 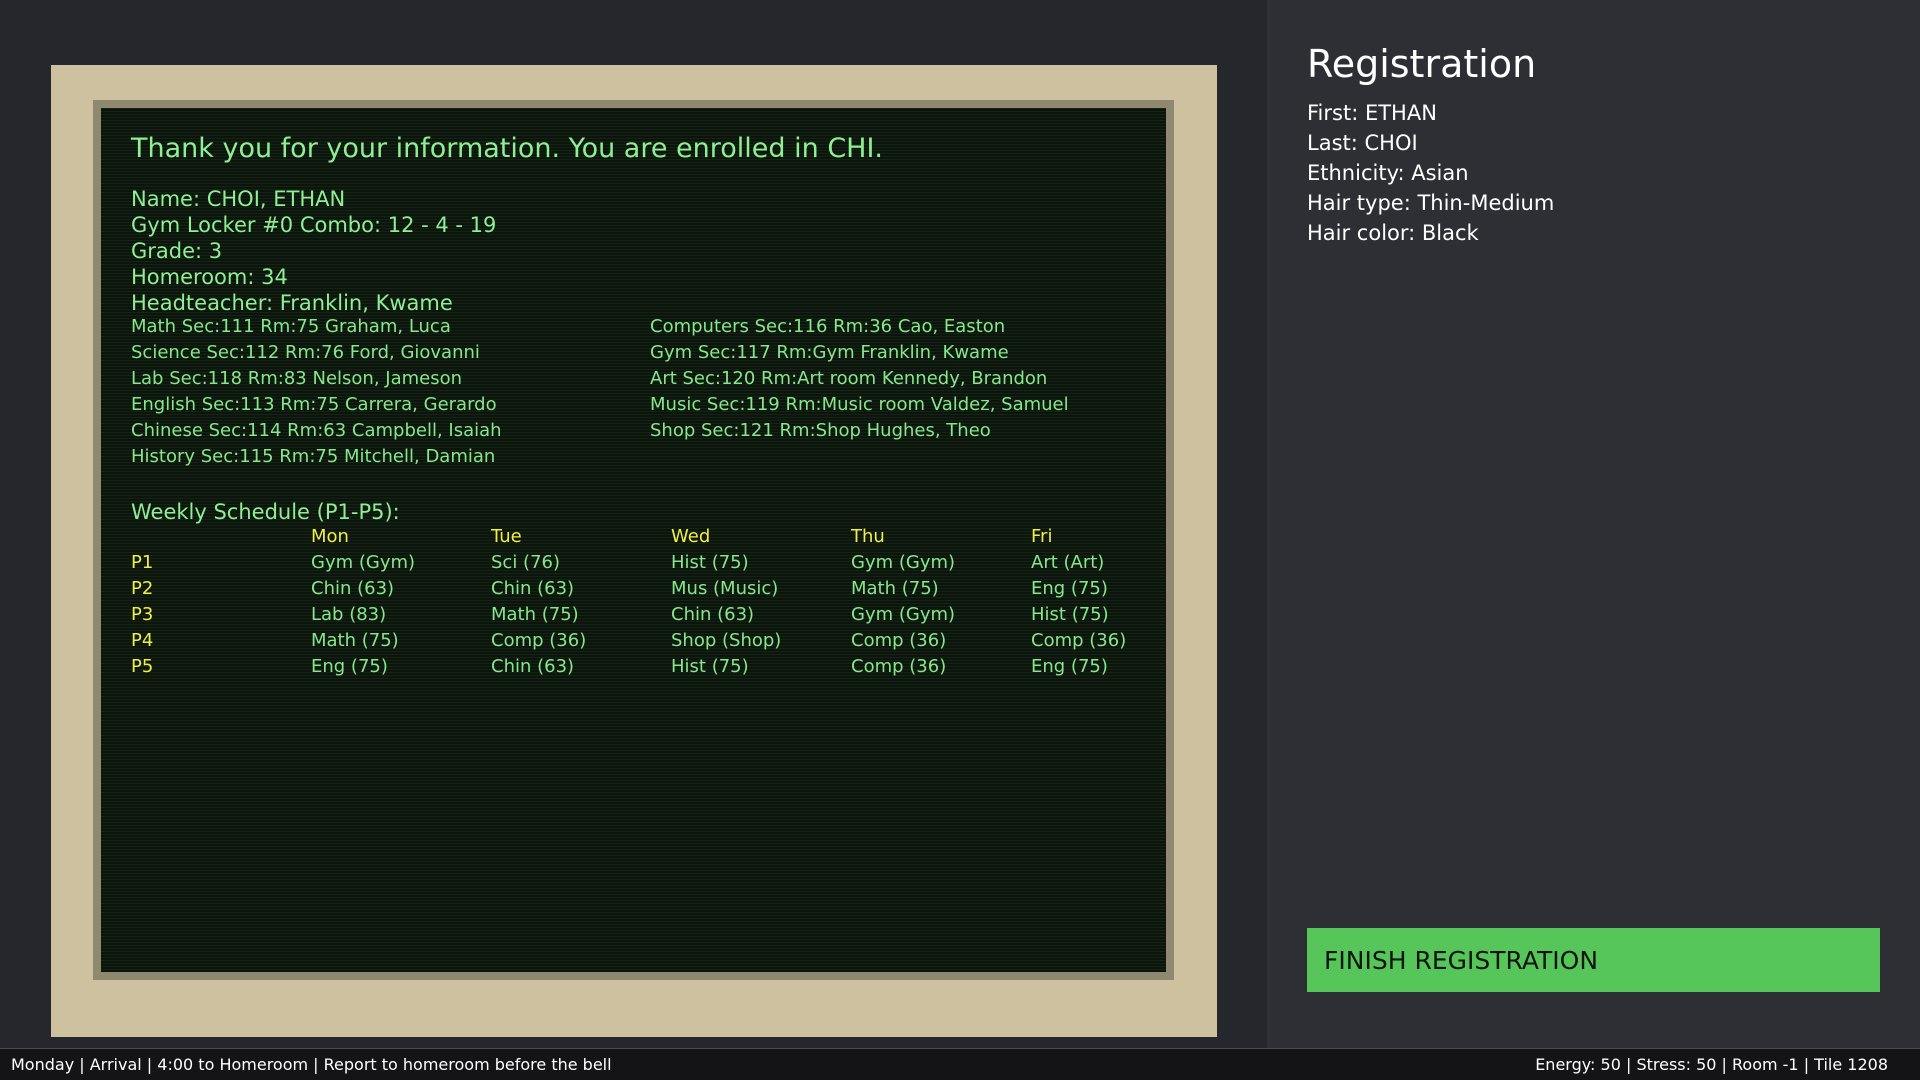 What do you see at coordinates (1372, 113) in the screenshot?
I see `first-name-line: First: ETHAN` at bounding box center [1372, 113].